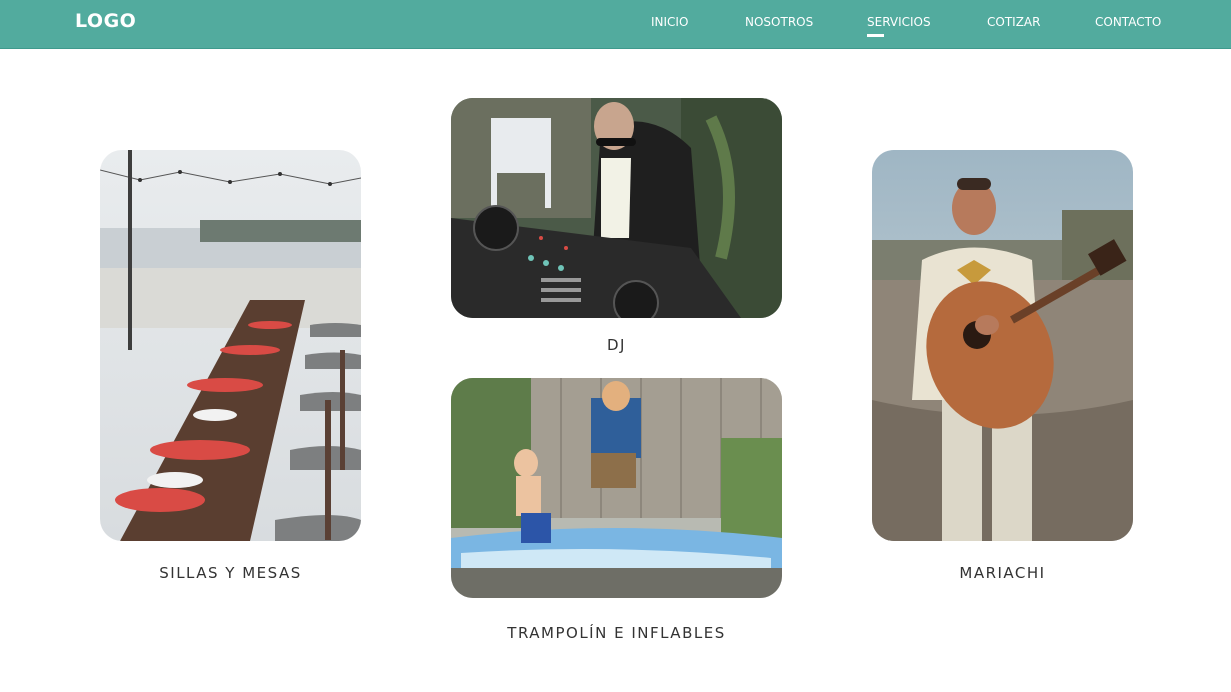 This screenshot has height=692, width=1231. I want to click on nav-nosotros: NOSOTROS, so click(779, 22).